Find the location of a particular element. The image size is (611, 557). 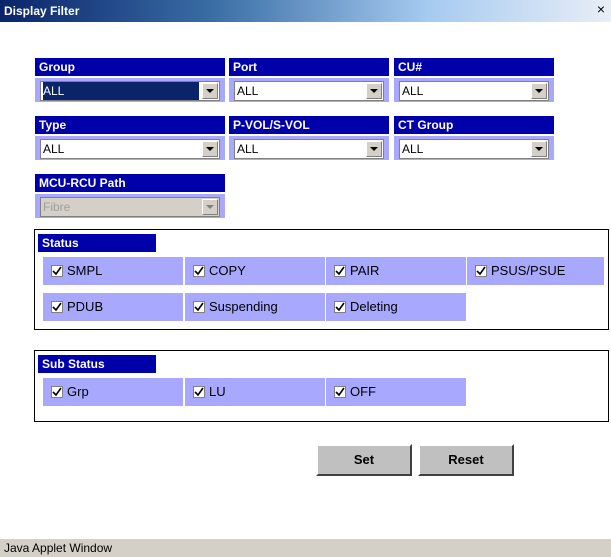

pvol-svol-field: ALL is located at coordinates (309, 148).